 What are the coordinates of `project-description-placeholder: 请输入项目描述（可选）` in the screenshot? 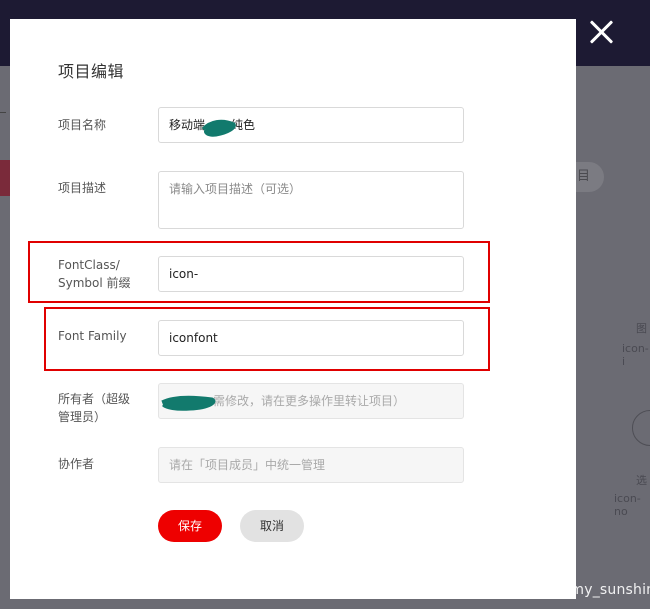 It's located at (235, 189).